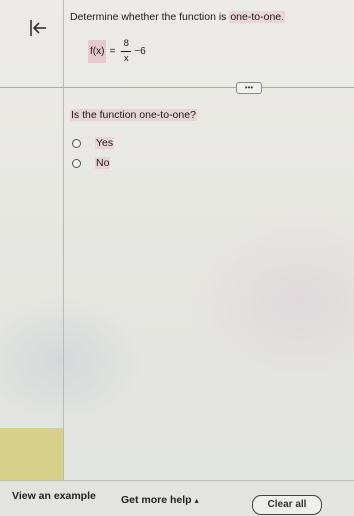 The height and width of the screenshot is (516, 354). Describe the element at coordinates (112, 51) in the screenshot. I see `formula-equals: =` at that location.